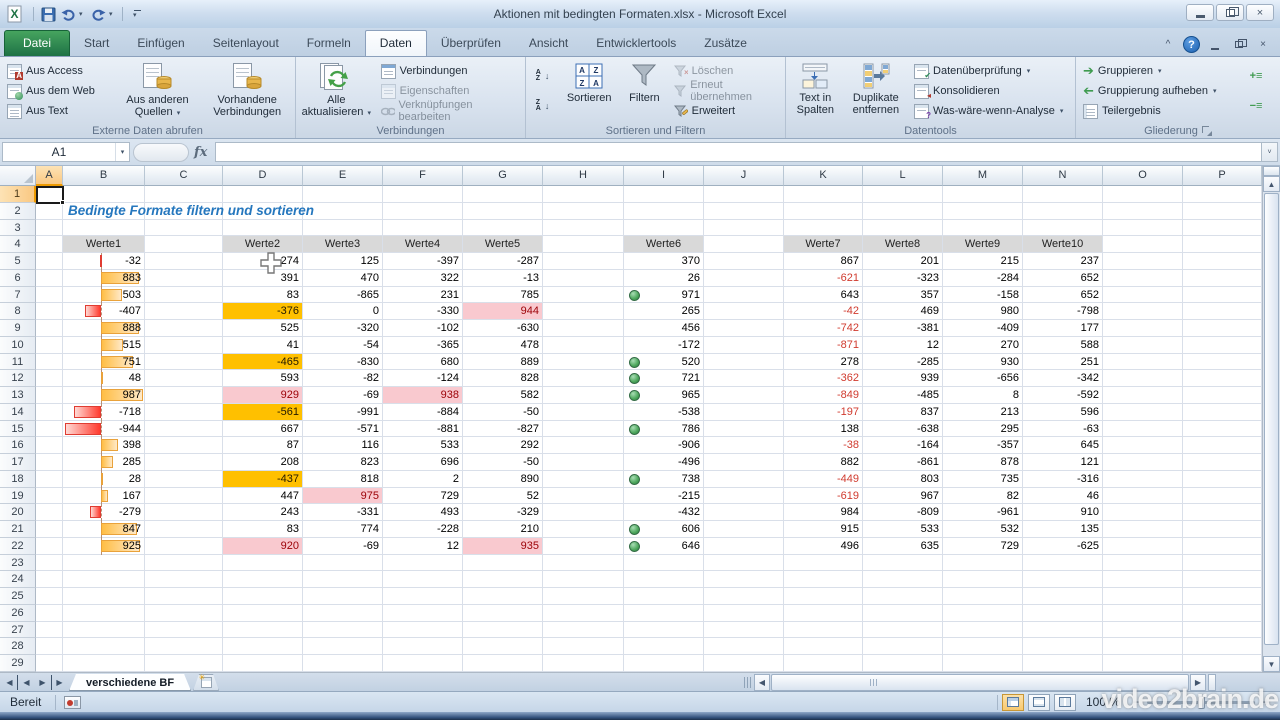 The width and height of the screenshot is (1280, 720). What do you see at coordinates (503, 244) in the screenshot?
I see `cell-G4: Werte5` at bounding box center [503, 244].